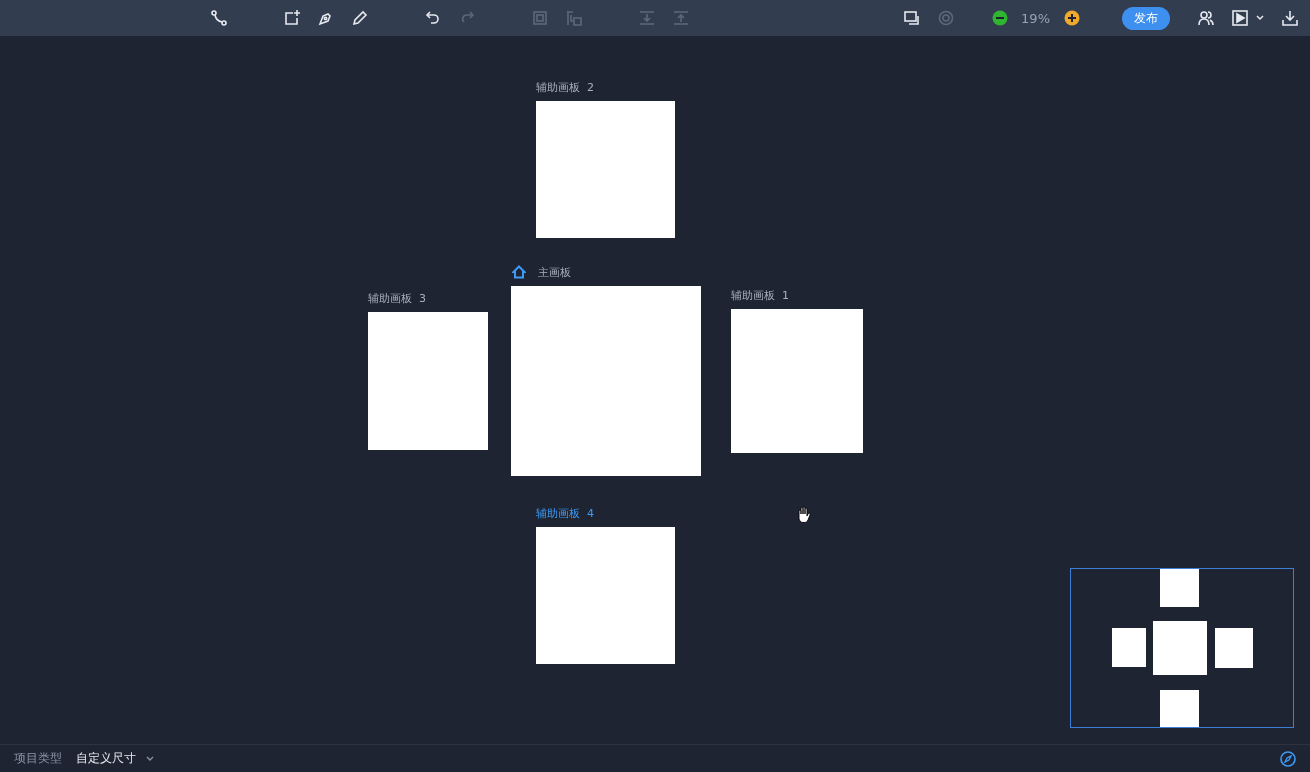 This screenshot has width=1310, height=772. I want to click on add-artboard-button, so click(292, 18).